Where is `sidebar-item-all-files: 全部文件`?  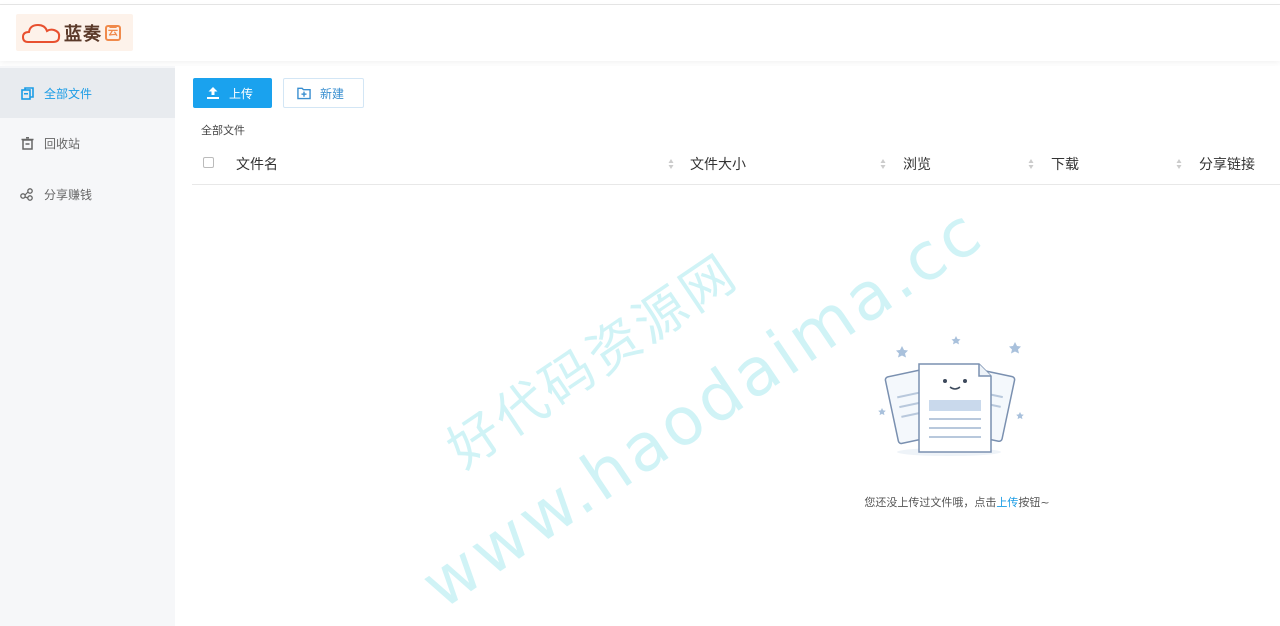
sidebar-item-all-files: 全部文件 is located at coordinates (87, 93).